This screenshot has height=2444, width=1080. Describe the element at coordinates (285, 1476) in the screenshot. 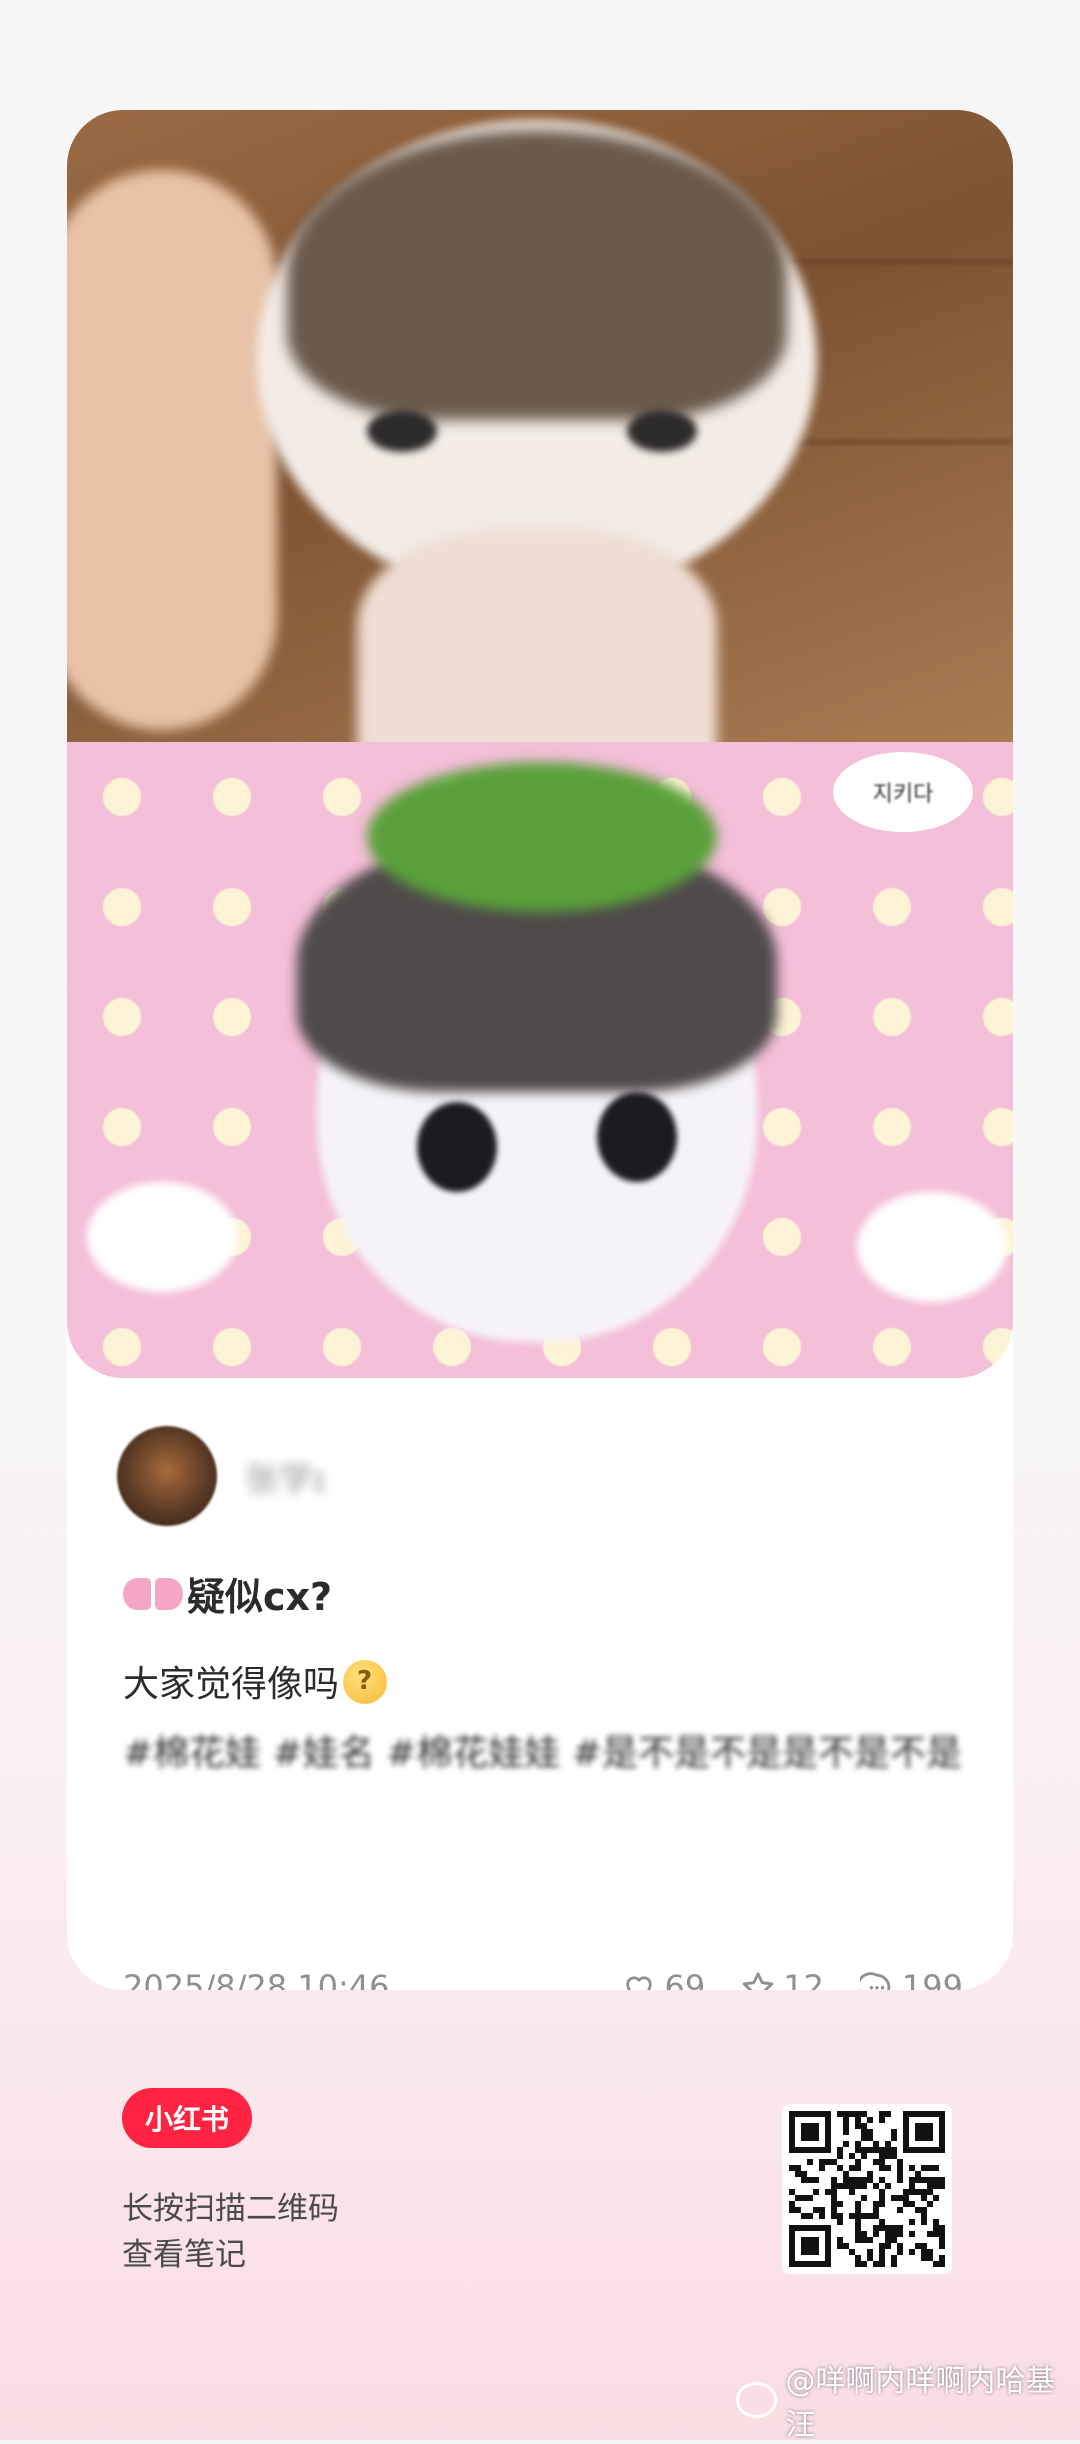

I see `author-name: 张学ɪ` at that location.